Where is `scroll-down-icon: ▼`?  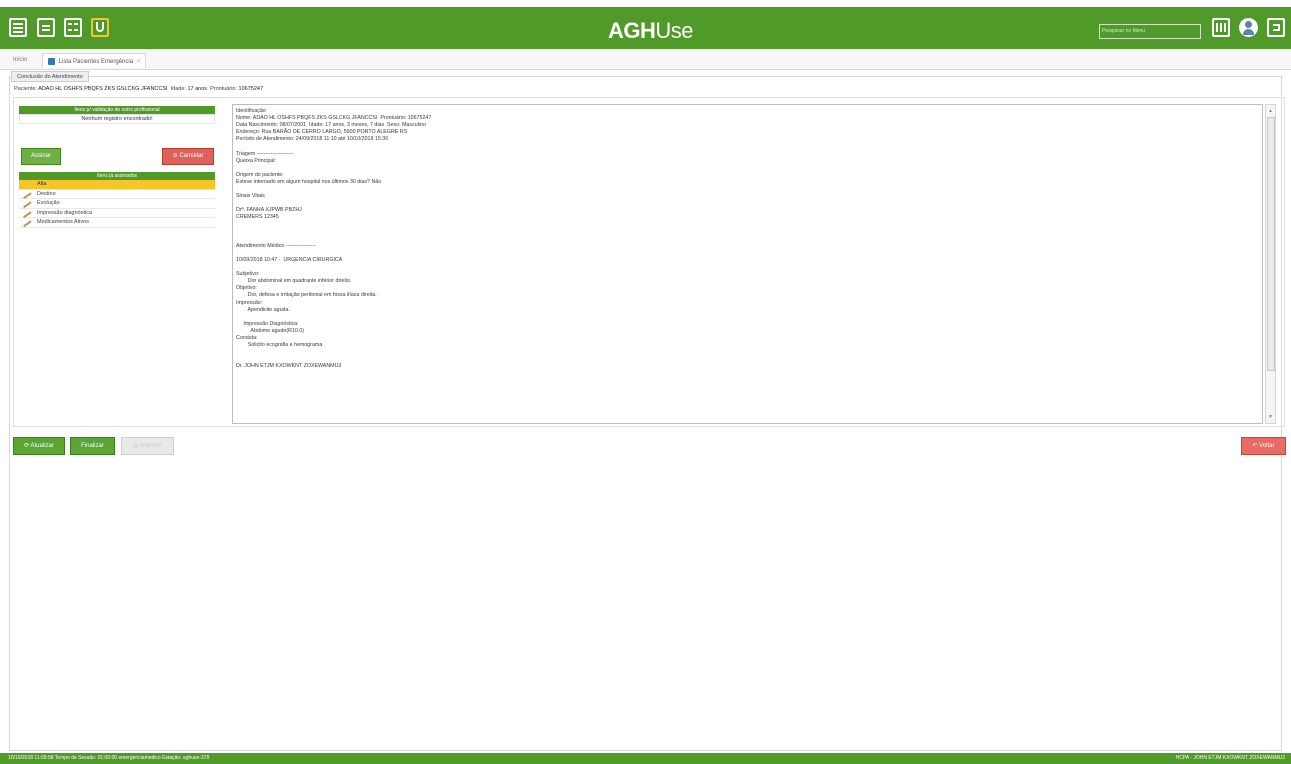 scroll-down-icon: ▼ is located at coordinates (1270, 417).